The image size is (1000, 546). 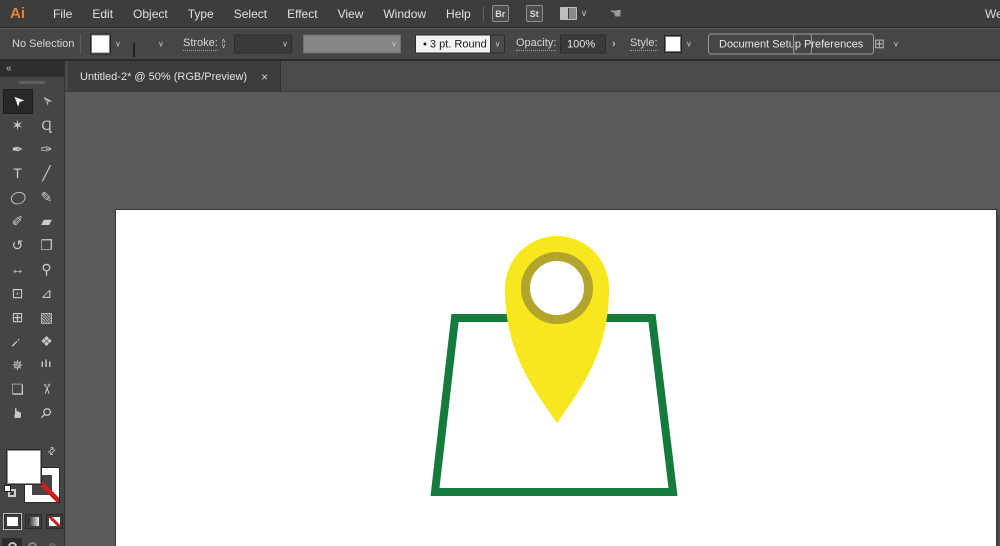 What do you see at coordinates (52, 542) in the screenshot?
I see `draw-inside-button` at bounding box center [52, 542].